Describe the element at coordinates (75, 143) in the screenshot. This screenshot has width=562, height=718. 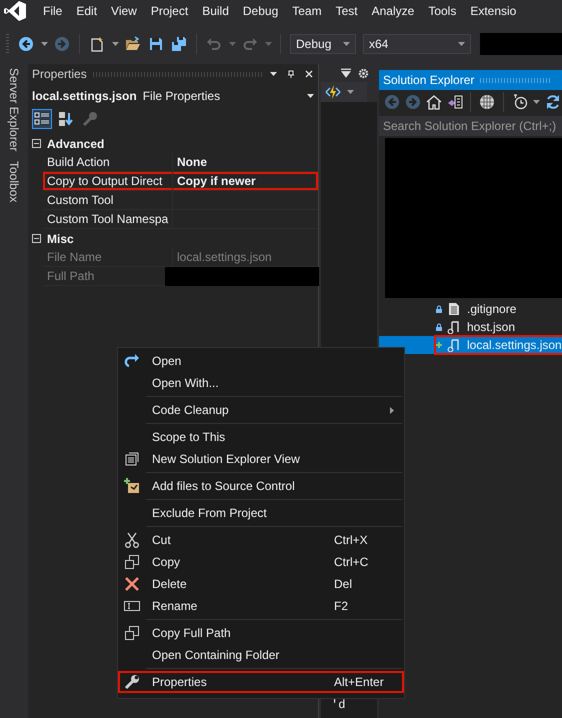
I see `category-label: Advanced` at that location.